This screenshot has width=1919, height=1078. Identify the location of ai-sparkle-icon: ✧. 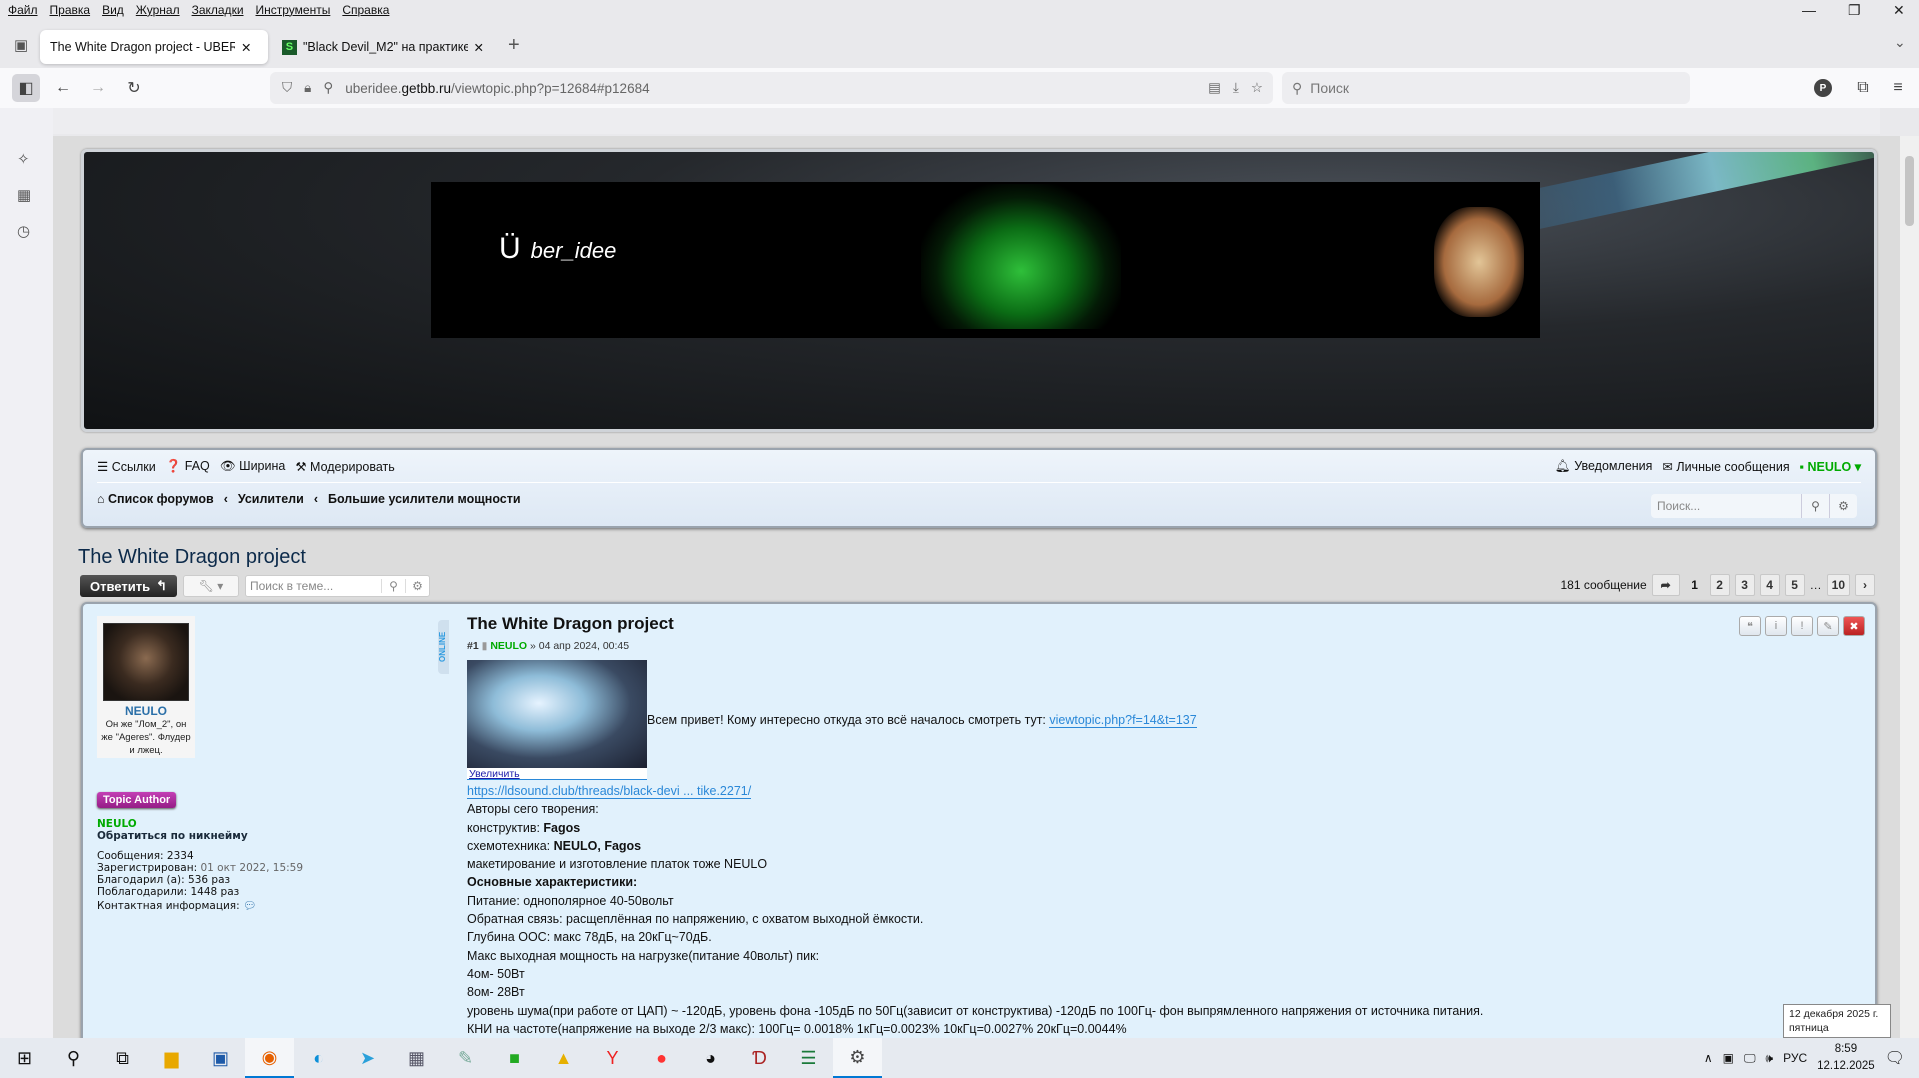
(23, 159).